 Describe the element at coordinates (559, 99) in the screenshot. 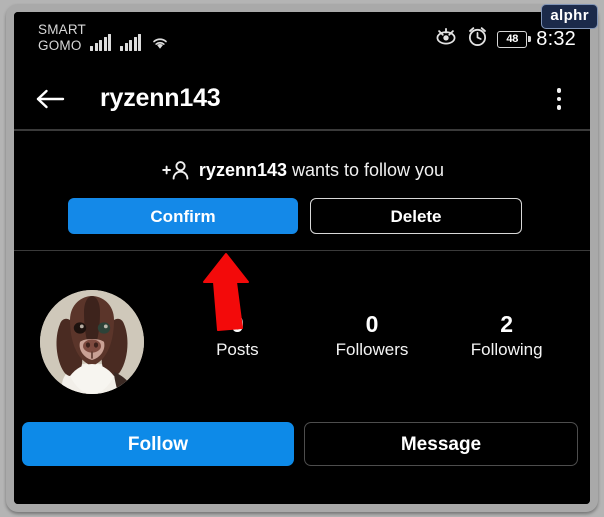

I see `three-dot-menu-icon` at that location.